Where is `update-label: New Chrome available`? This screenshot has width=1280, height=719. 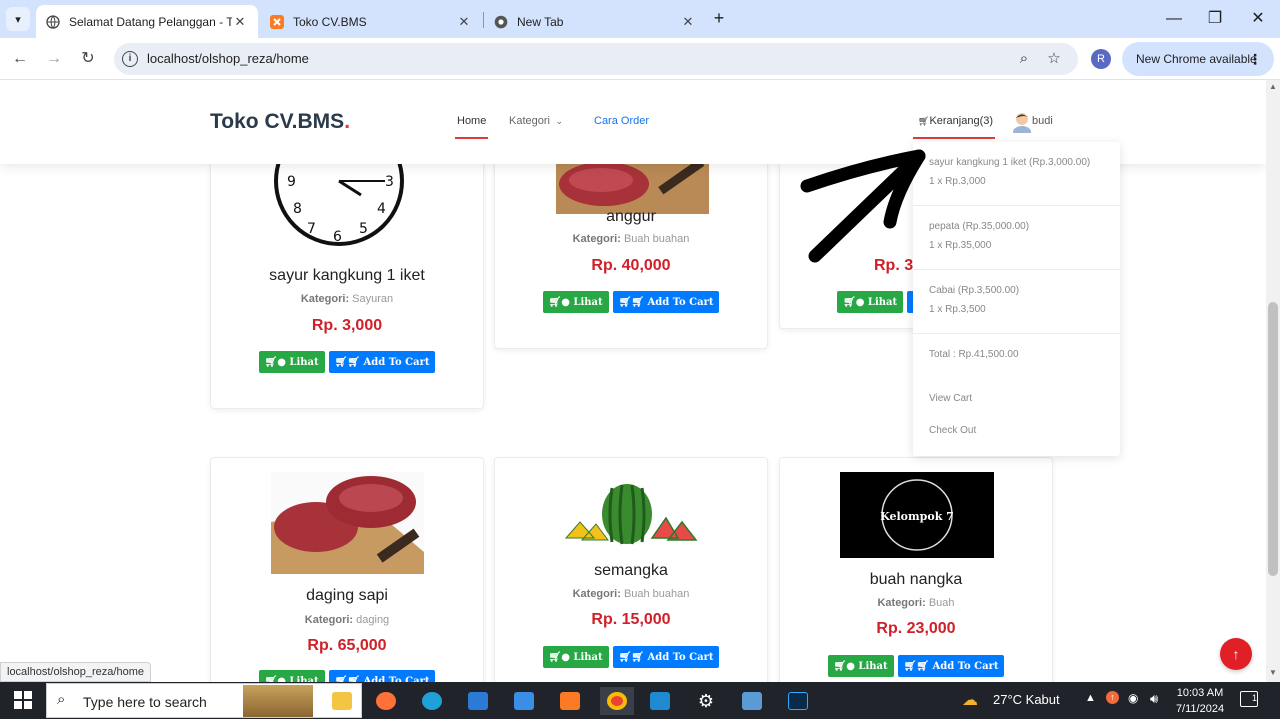 update-label: New Chrome available is located at coordinates (1196, 59).